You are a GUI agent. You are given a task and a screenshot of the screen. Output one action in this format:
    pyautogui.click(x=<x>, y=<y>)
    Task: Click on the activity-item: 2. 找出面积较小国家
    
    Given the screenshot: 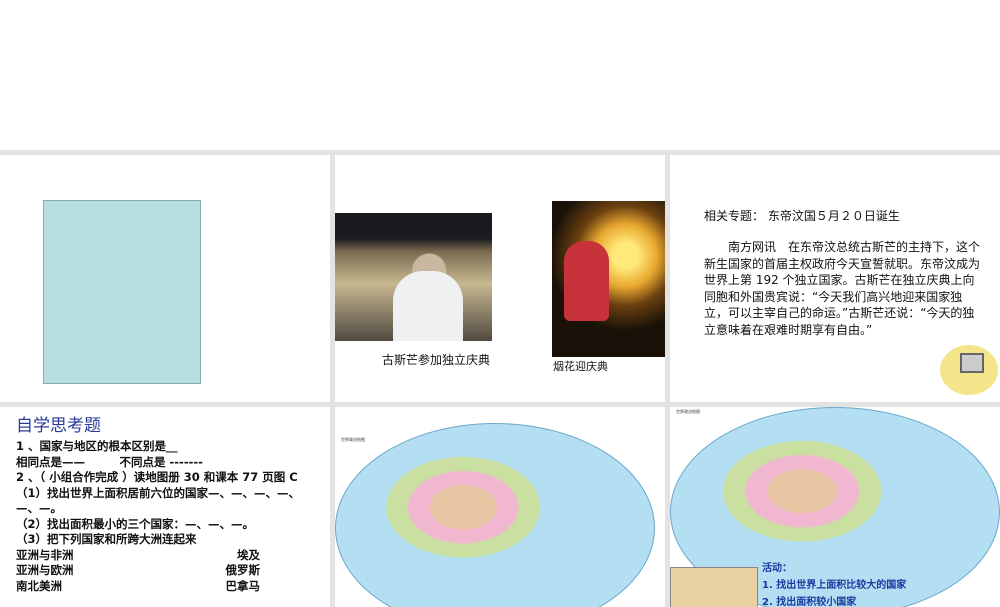 What is the action you would take?
    pyautogui.click(x=809, y=602)
    